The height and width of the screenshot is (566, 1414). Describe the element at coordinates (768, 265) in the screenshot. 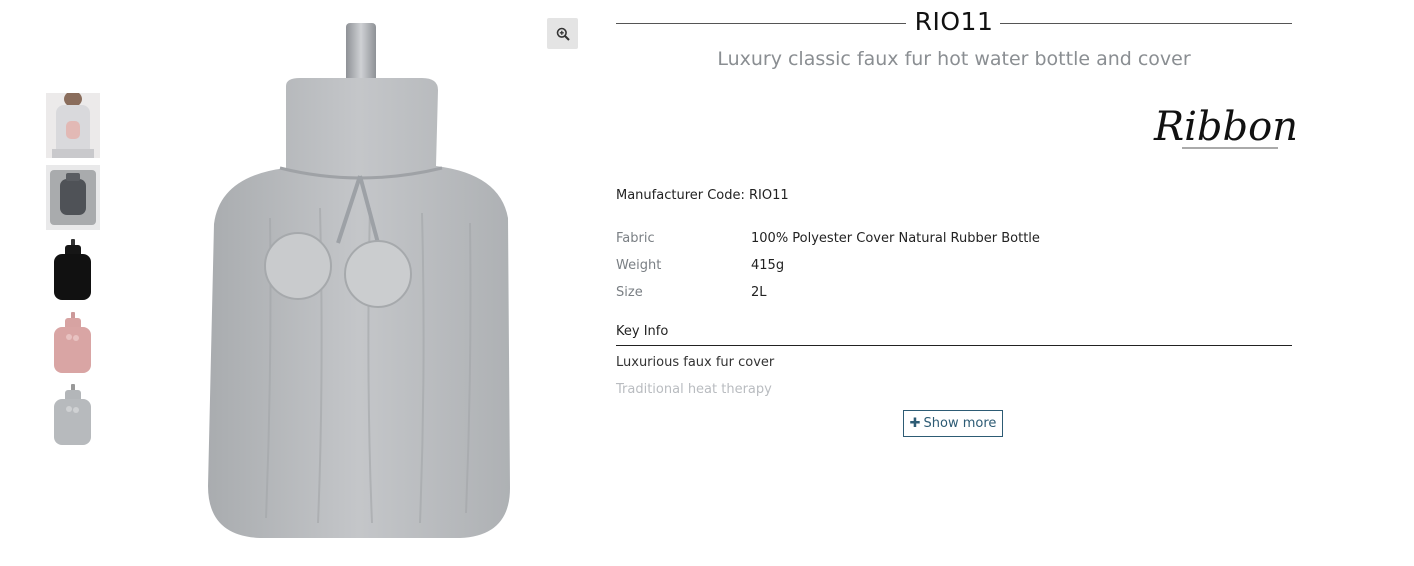

I see `spec-value: 415g` at that location.